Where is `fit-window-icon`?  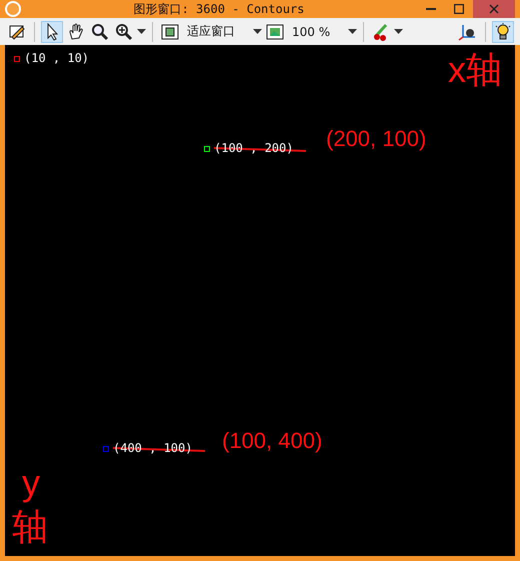
fit-window-icon is located at coordinates (170, 31).